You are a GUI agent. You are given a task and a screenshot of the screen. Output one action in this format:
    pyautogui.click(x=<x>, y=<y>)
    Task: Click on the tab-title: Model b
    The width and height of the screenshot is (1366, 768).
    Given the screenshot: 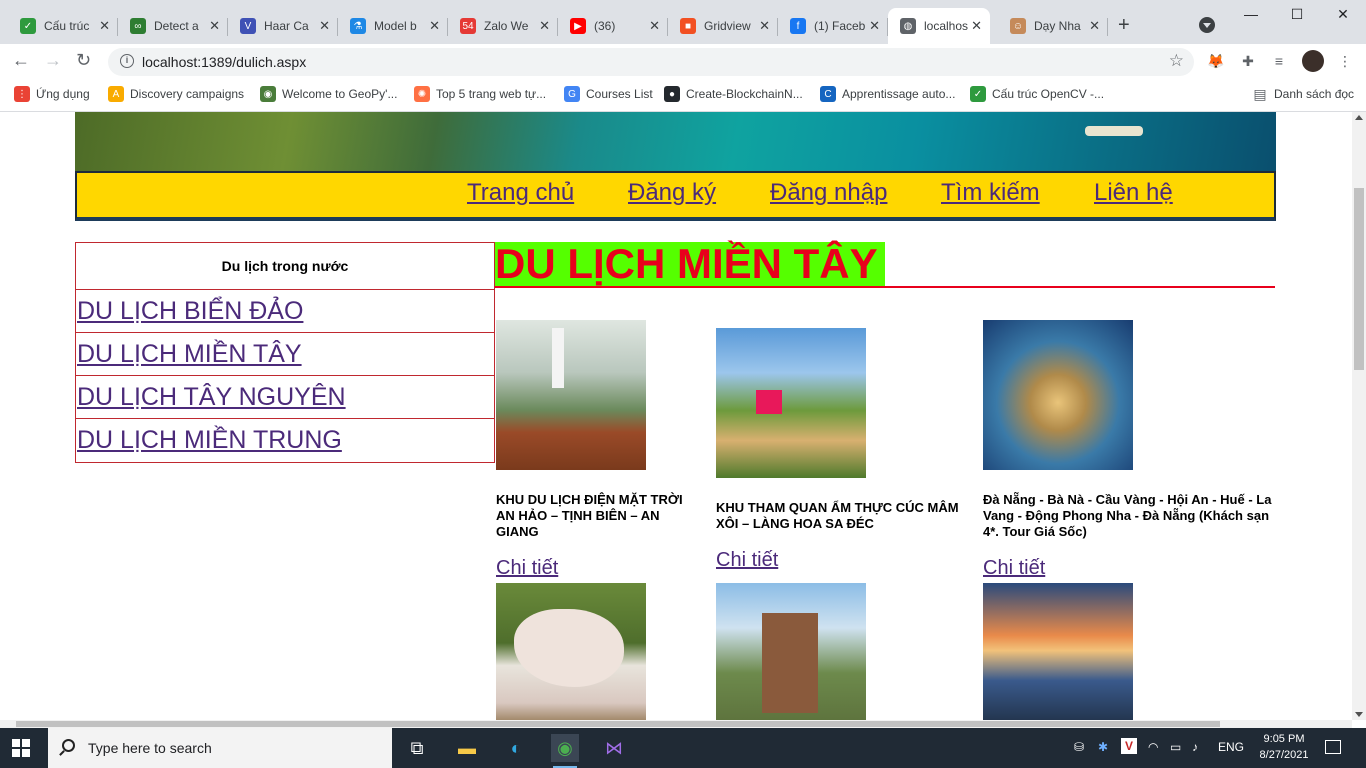 What is the action you would take?
    pyautogui.click(x=395, y=26)
    